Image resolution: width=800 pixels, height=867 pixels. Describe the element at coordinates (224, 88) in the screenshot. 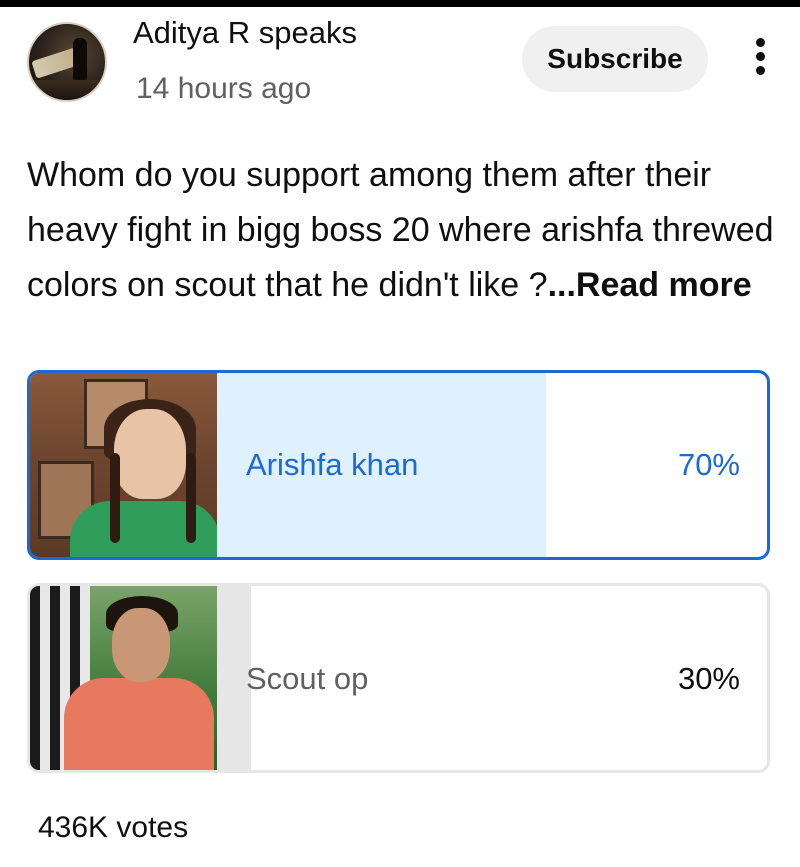

I see `post-timestamp: 14 hours ago` at that location.